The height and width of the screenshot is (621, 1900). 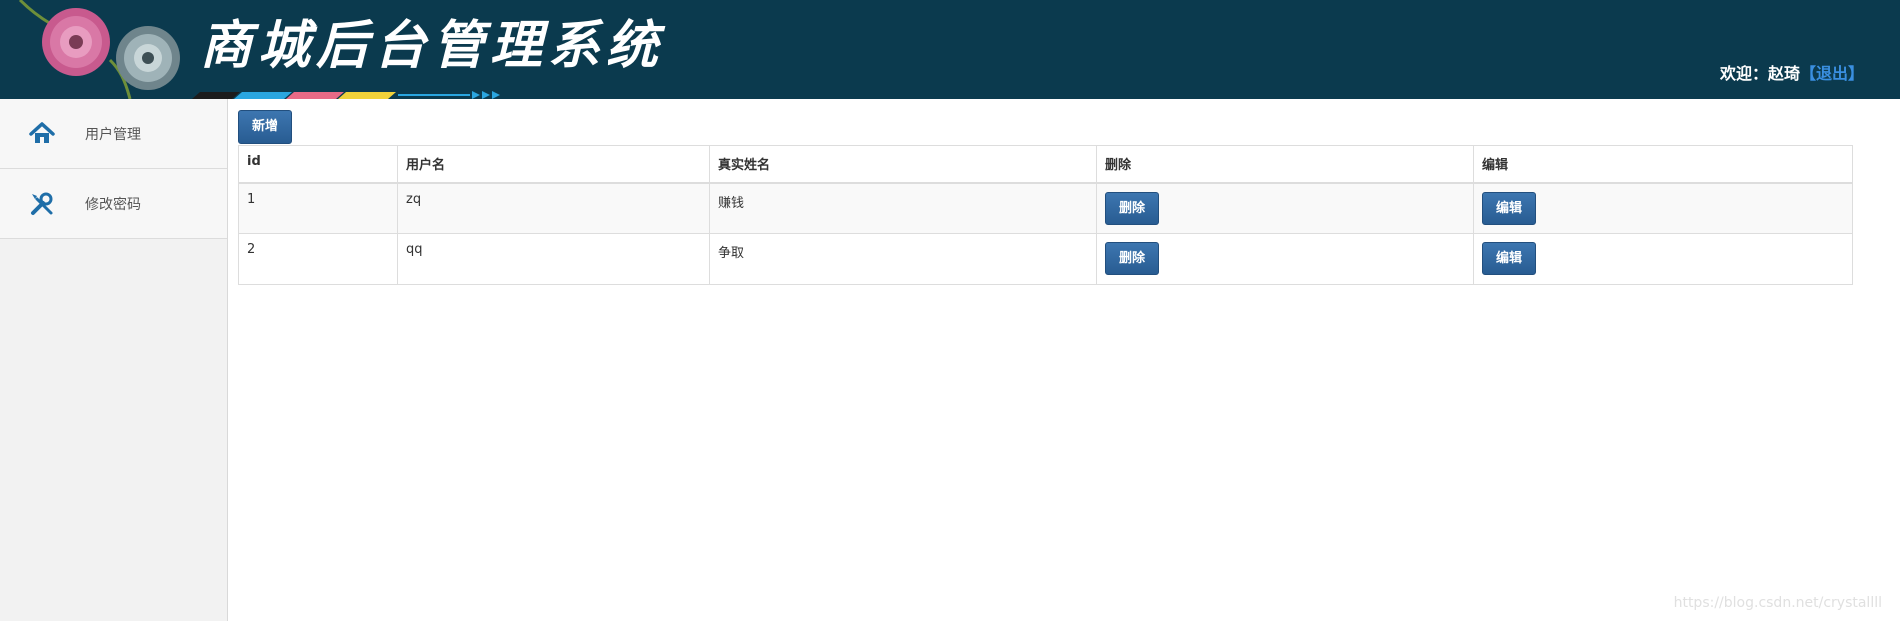 I want to click on table-row: 2 qq 争取 删除 编辑, so click(x=1045, y=259).